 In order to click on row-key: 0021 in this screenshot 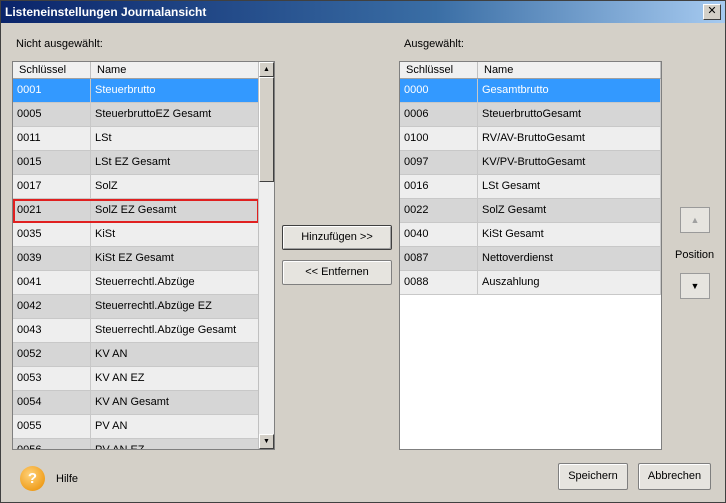, I will do `click(52, 210)`.